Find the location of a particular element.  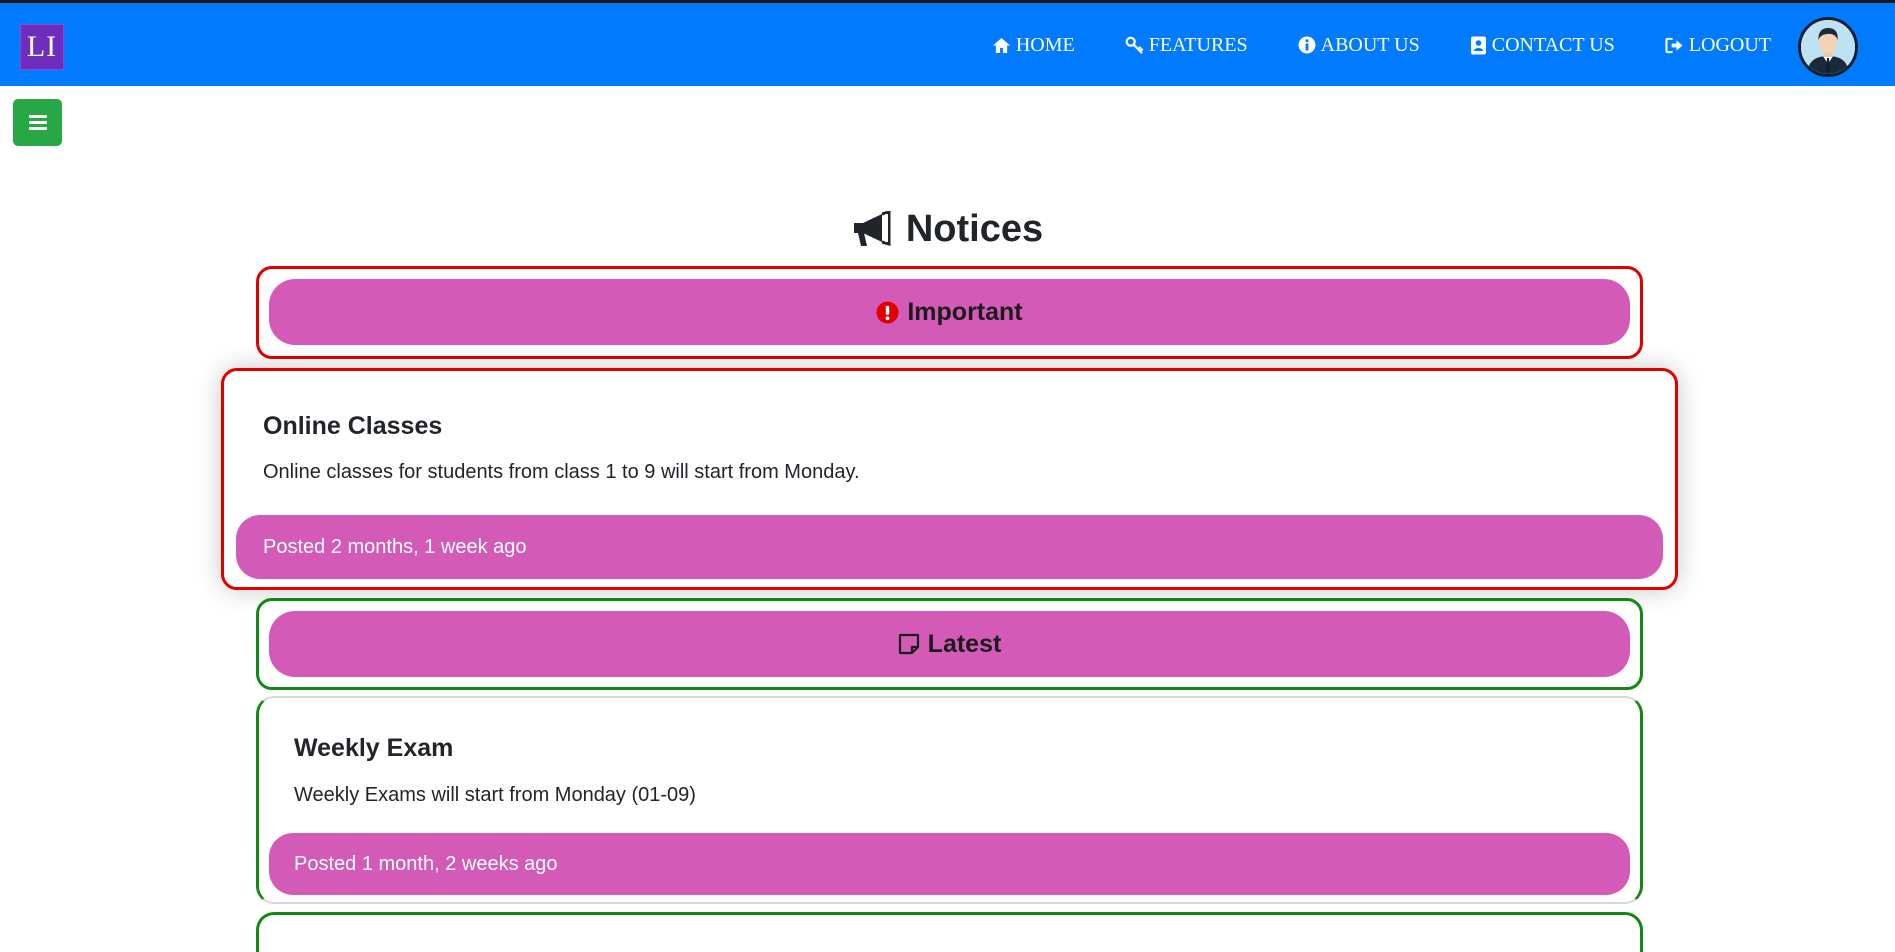

important-section-header: Important is located at coordinates (949, 312).